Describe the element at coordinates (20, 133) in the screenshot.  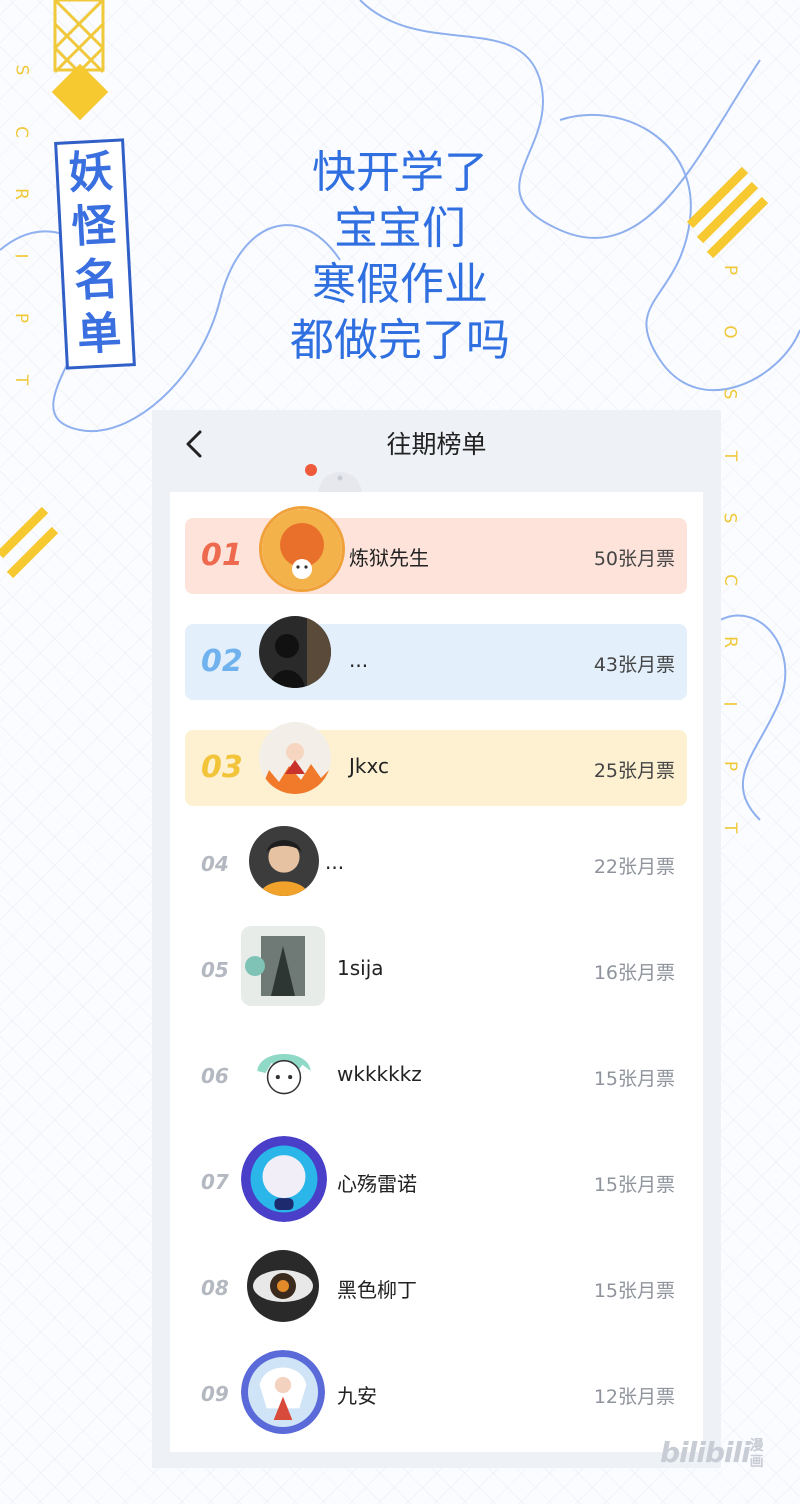
I see `letter: C` at that location.